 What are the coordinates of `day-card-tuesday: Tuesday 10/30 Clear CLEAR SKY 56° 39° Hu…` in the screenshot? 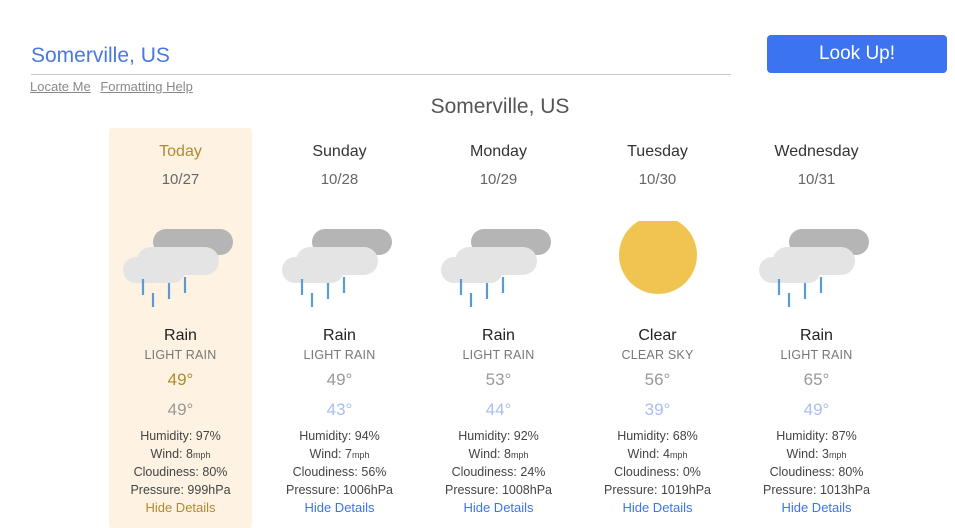 It's located at (657, 328).